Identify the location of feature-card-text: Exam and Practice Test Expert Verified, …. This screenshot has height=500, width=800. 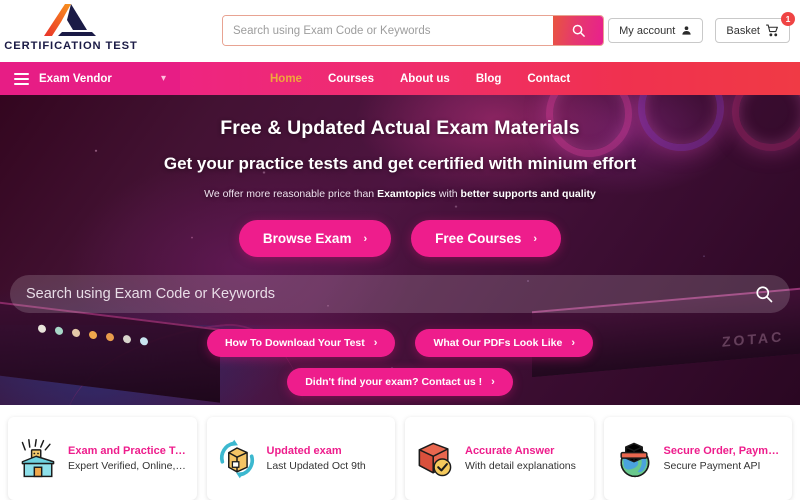
(128, 458).